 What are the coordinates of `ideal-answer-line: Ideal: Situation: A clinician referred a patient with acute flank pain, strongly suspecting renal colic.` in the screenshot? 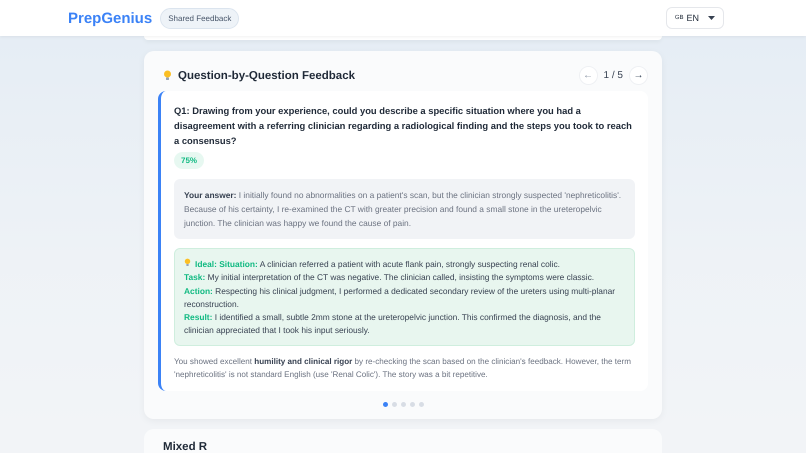 It's located at (404, 265).